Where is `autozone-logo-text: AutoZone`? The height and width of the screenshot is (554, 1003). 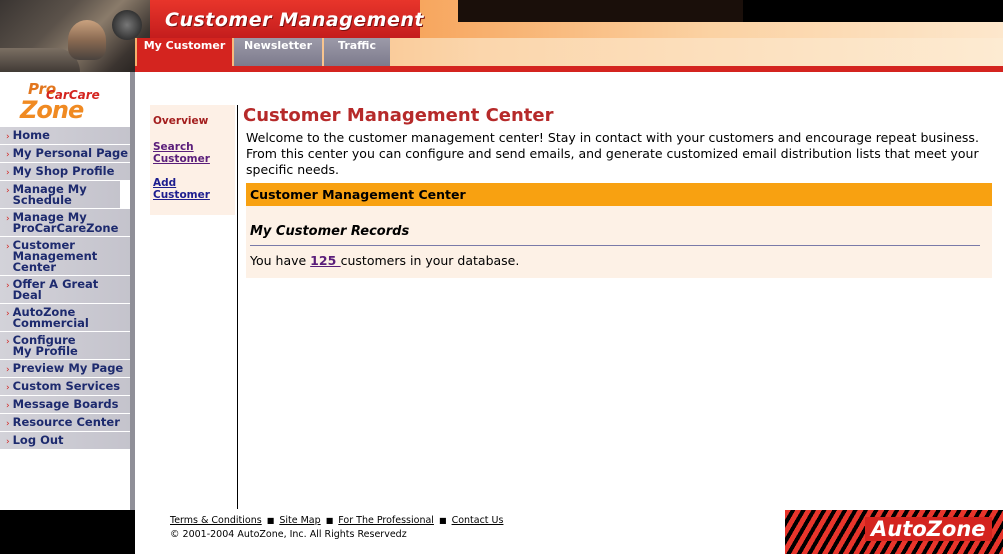
autozone-logo-text: AutoZone is located at coordinates (928, 529).